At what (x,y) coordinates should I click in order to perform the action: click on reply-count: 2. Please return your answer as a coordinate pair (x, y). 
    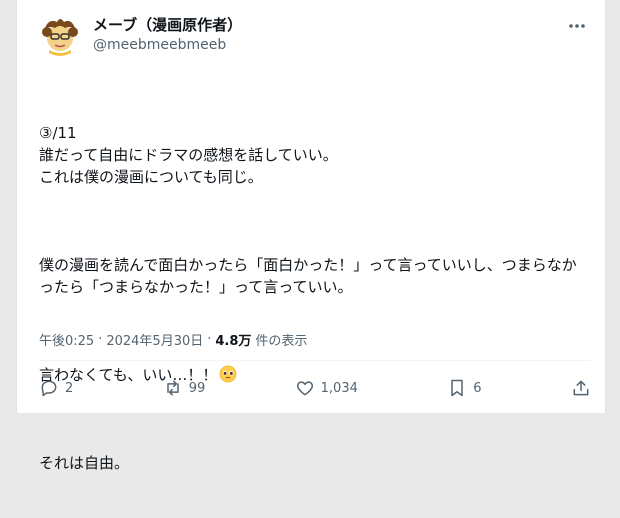
    Looking at the image, I should click on (69, 388).